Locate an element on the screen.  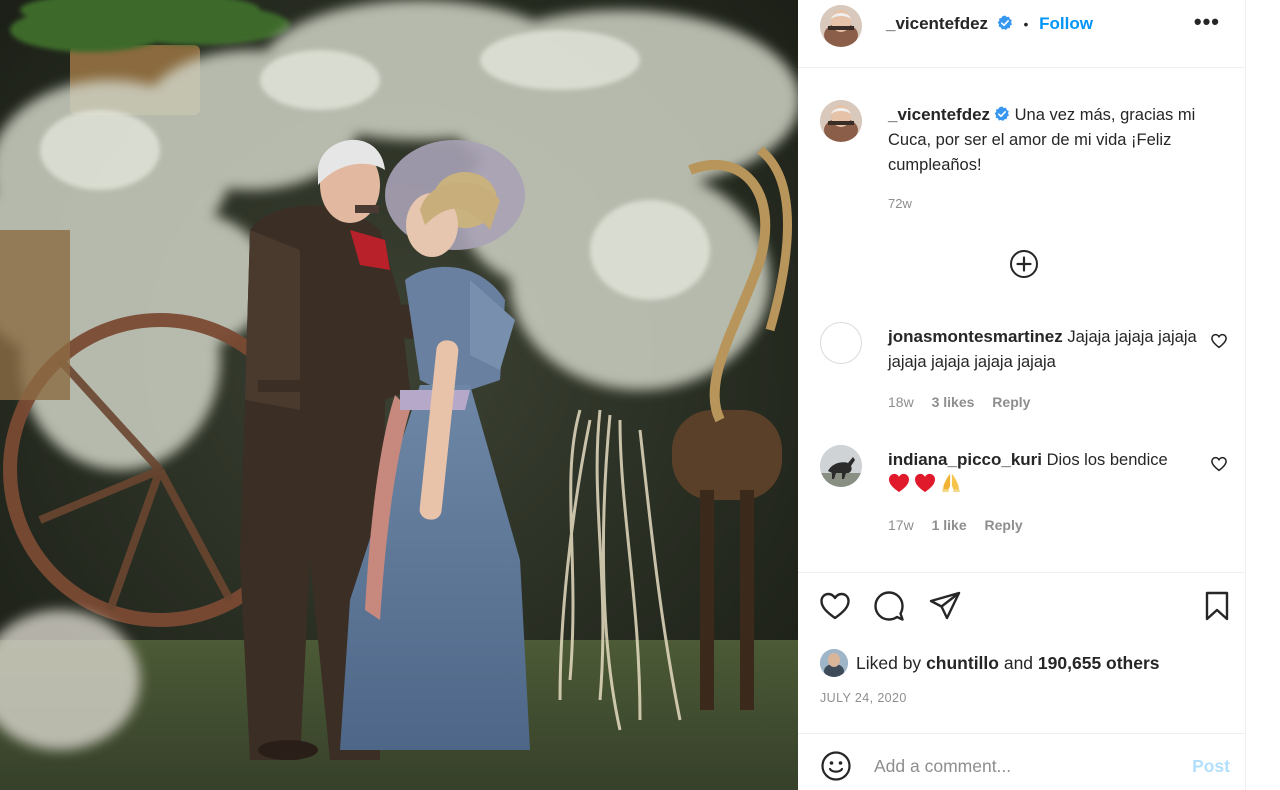
post-comment-button: Post is located at coordinates (1211, 766).